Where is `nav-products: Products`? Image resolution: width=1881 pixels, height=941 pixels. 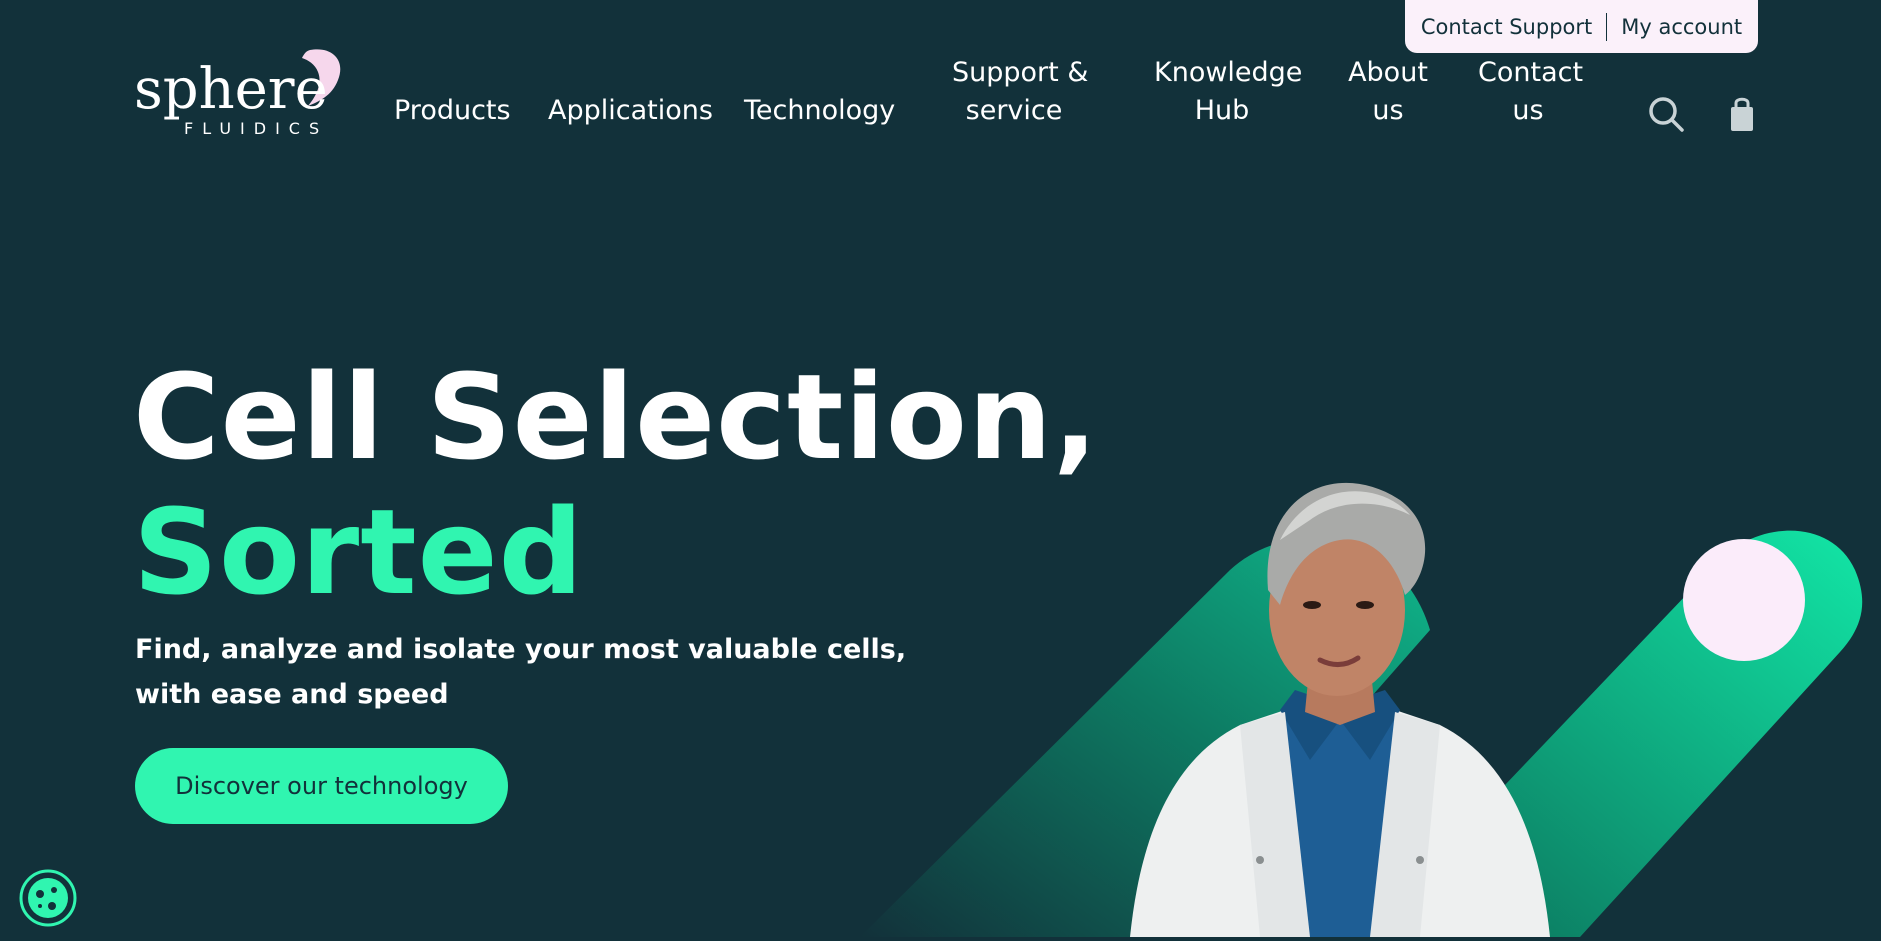
nav-products: Products is located at coordinates (452, 111).